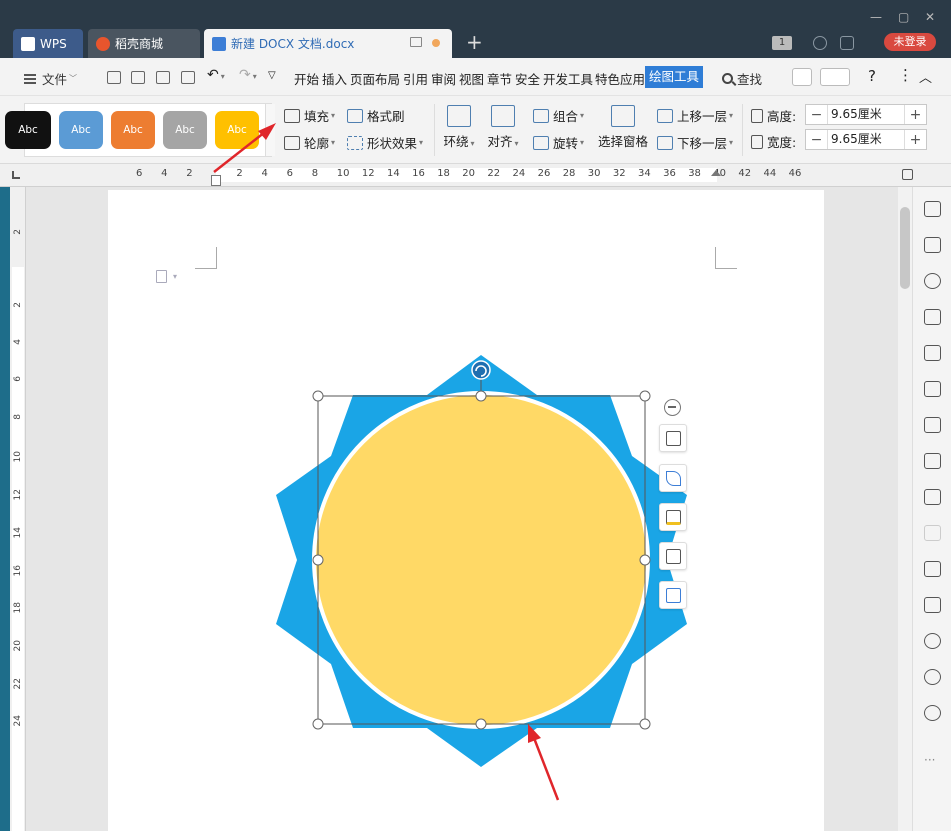 This screenshot has width=951, height=831. I want to click on paragraph-marker-icon, so click(161, 276).